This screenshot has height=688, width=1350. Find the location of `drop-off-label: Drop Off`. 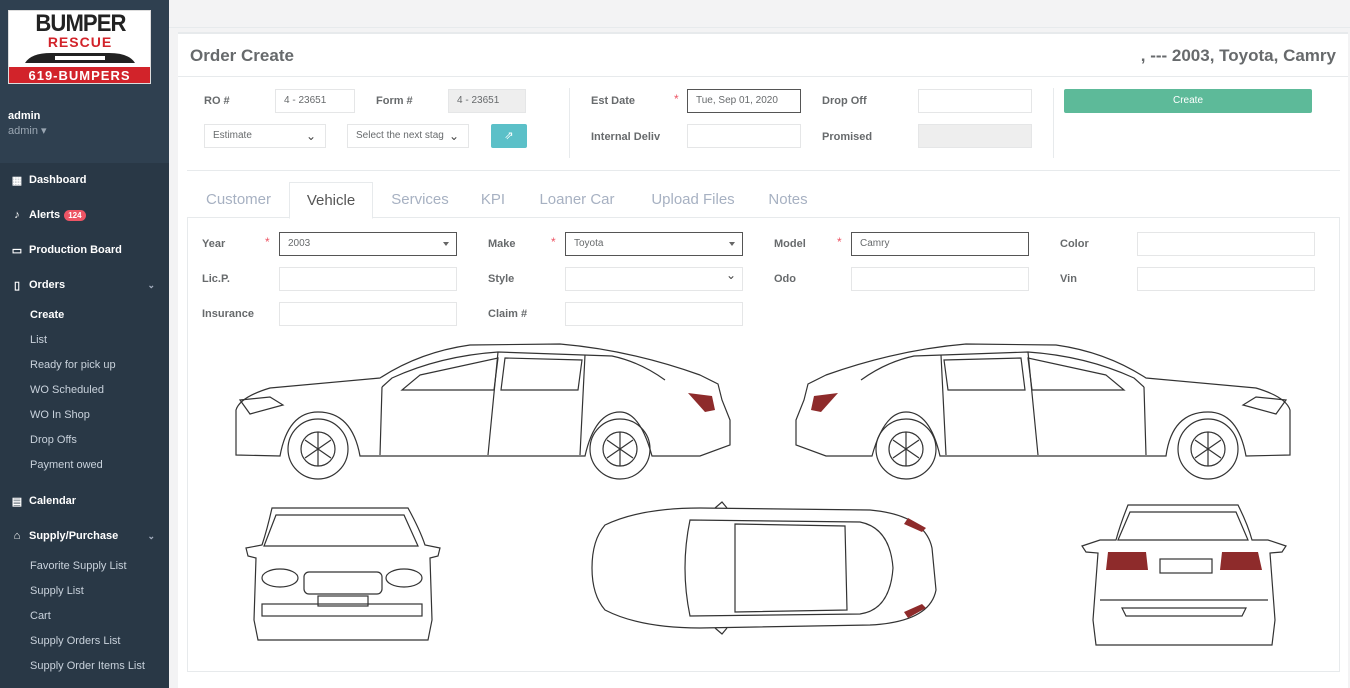

drop-off-label: Drop Off is located at coordinates (844, 101).